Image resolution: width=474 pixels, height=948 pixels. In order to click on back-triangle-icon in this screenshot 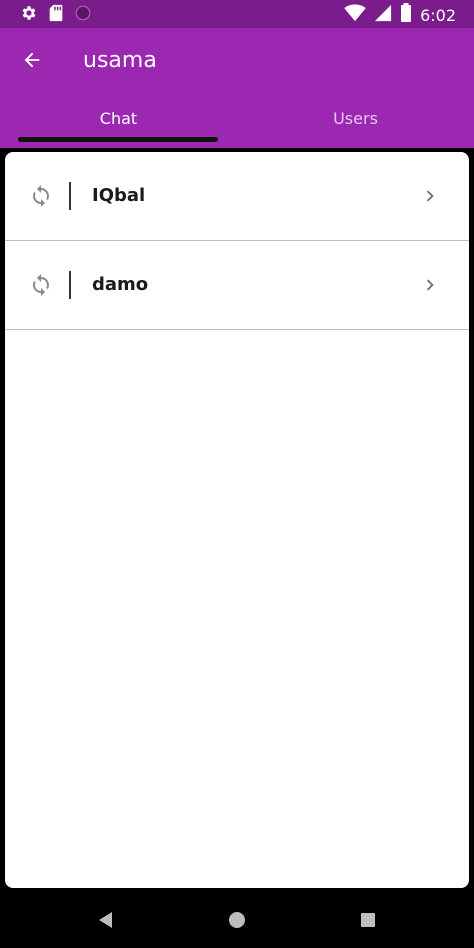, I will do `click(106, 920)`.